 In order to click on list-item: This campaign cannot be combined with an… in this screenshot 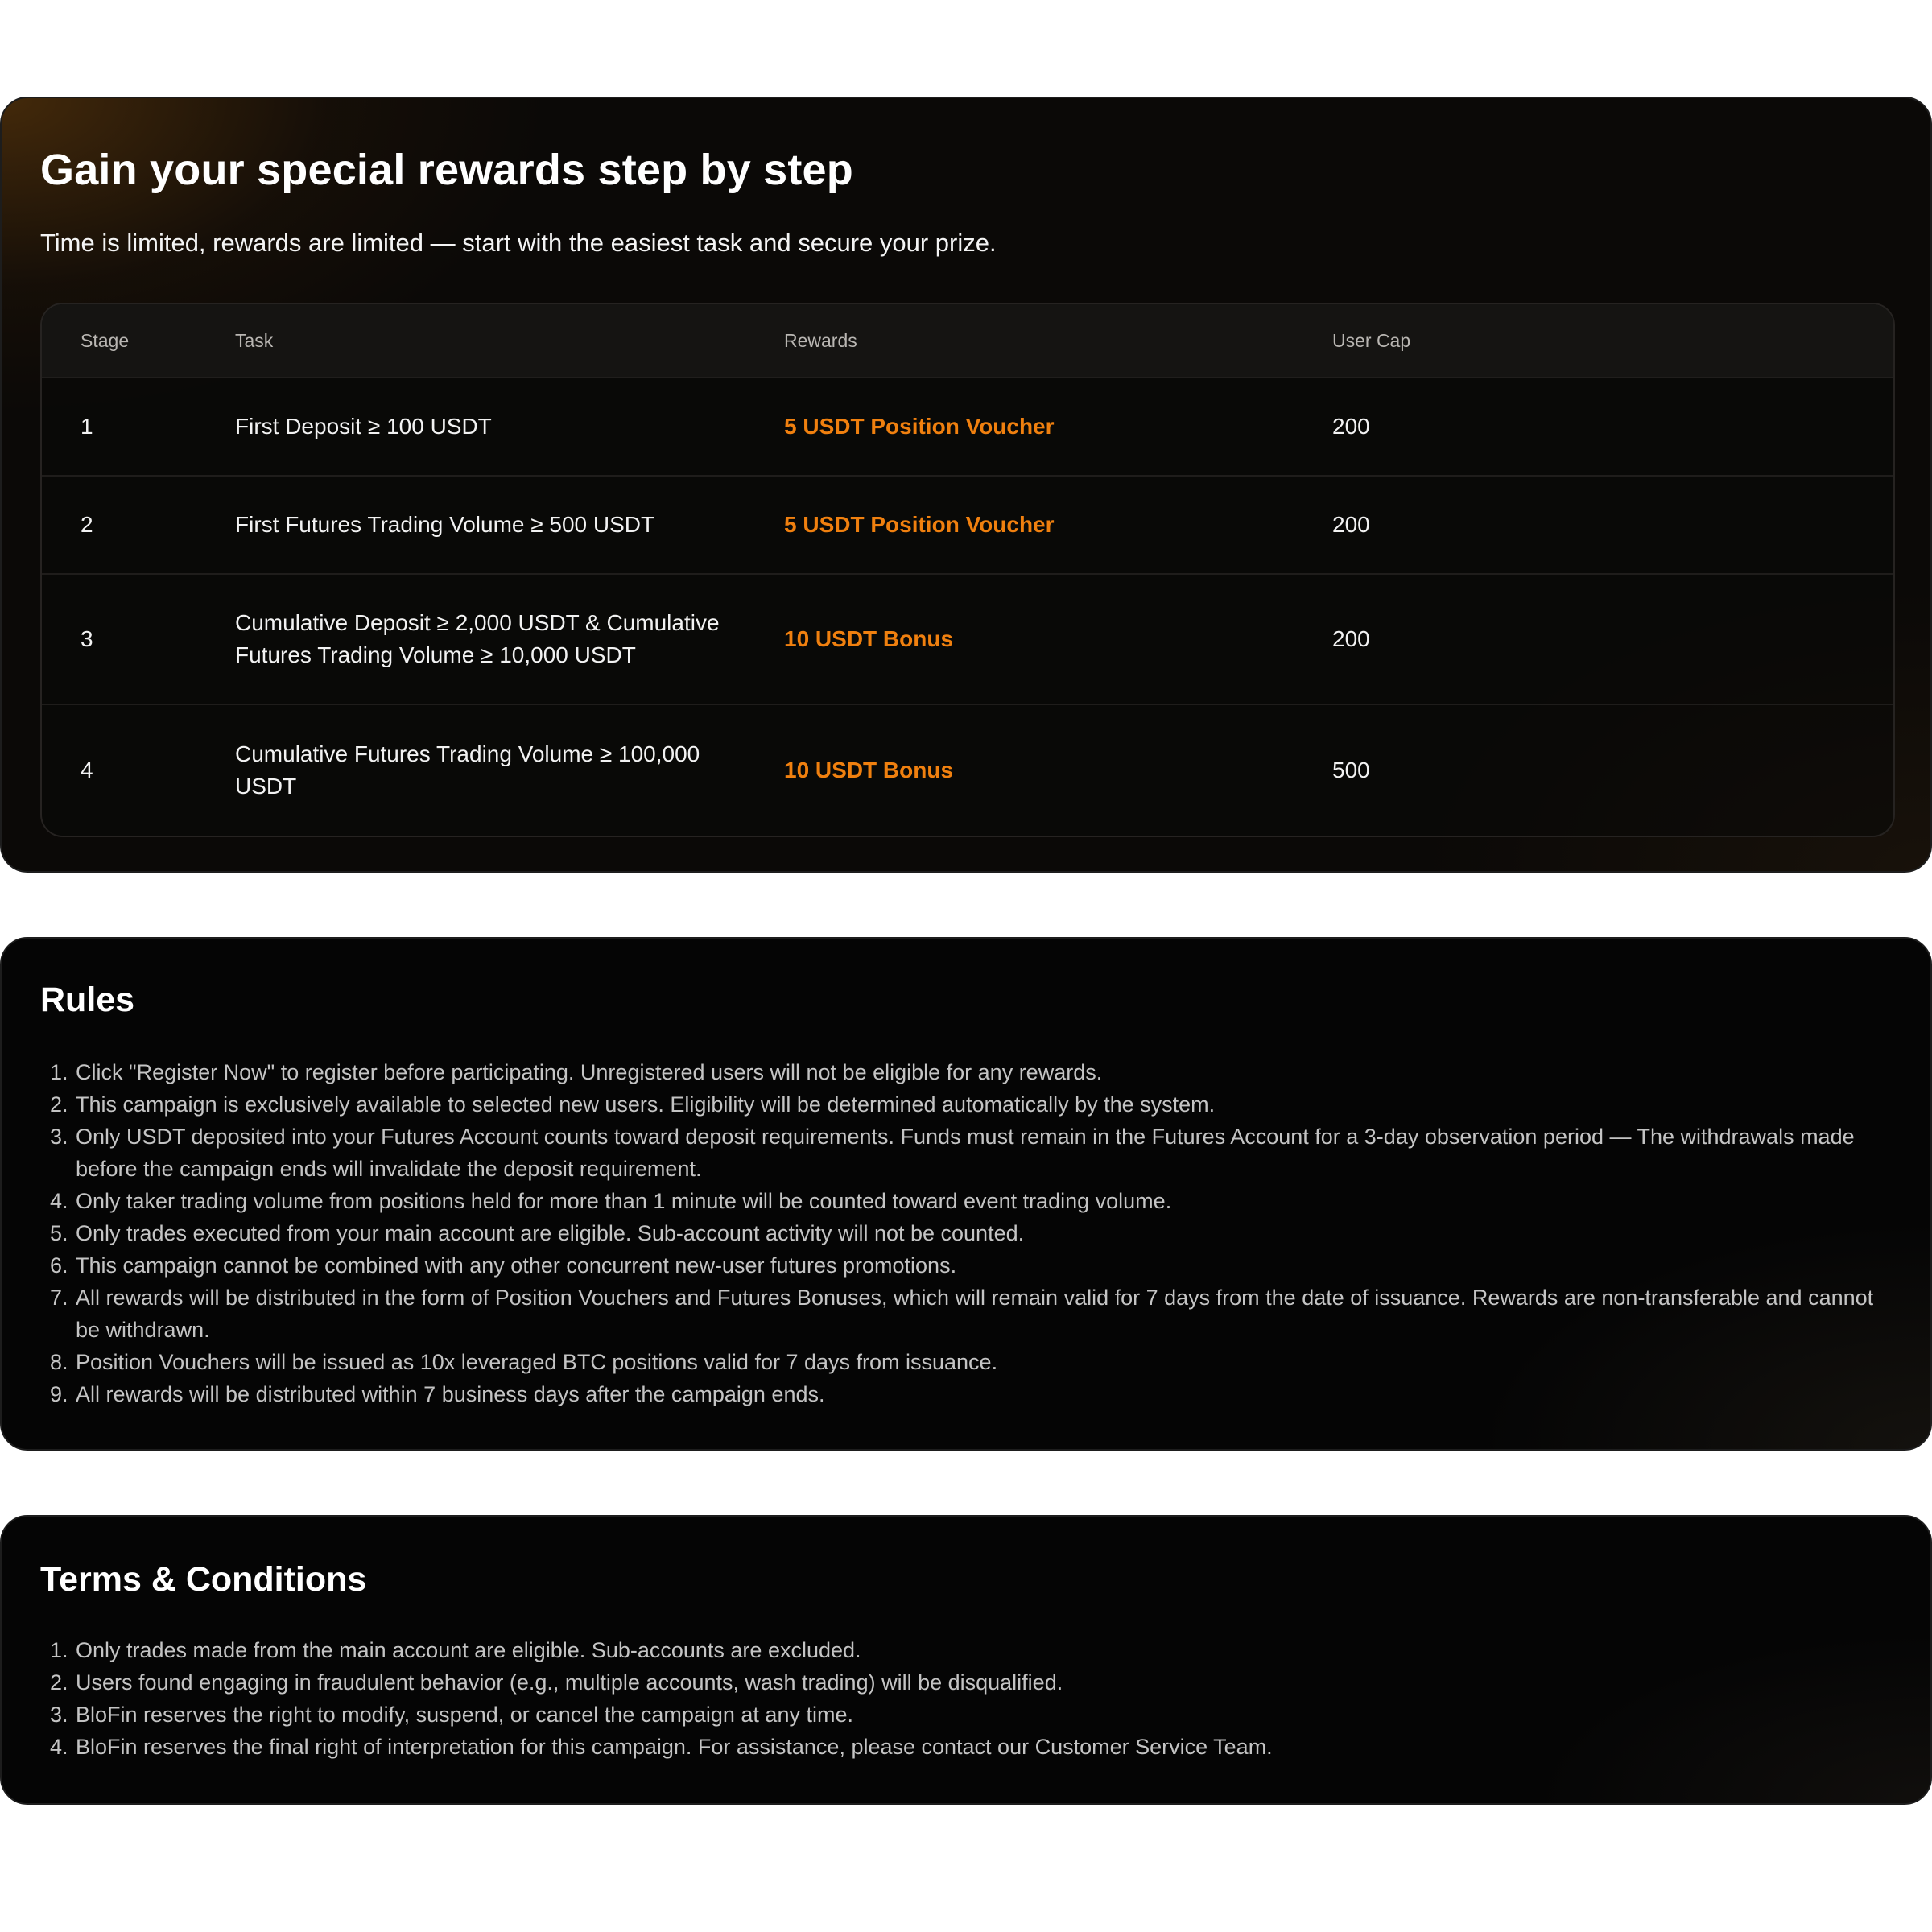, I will do `click(986, 1265)`.